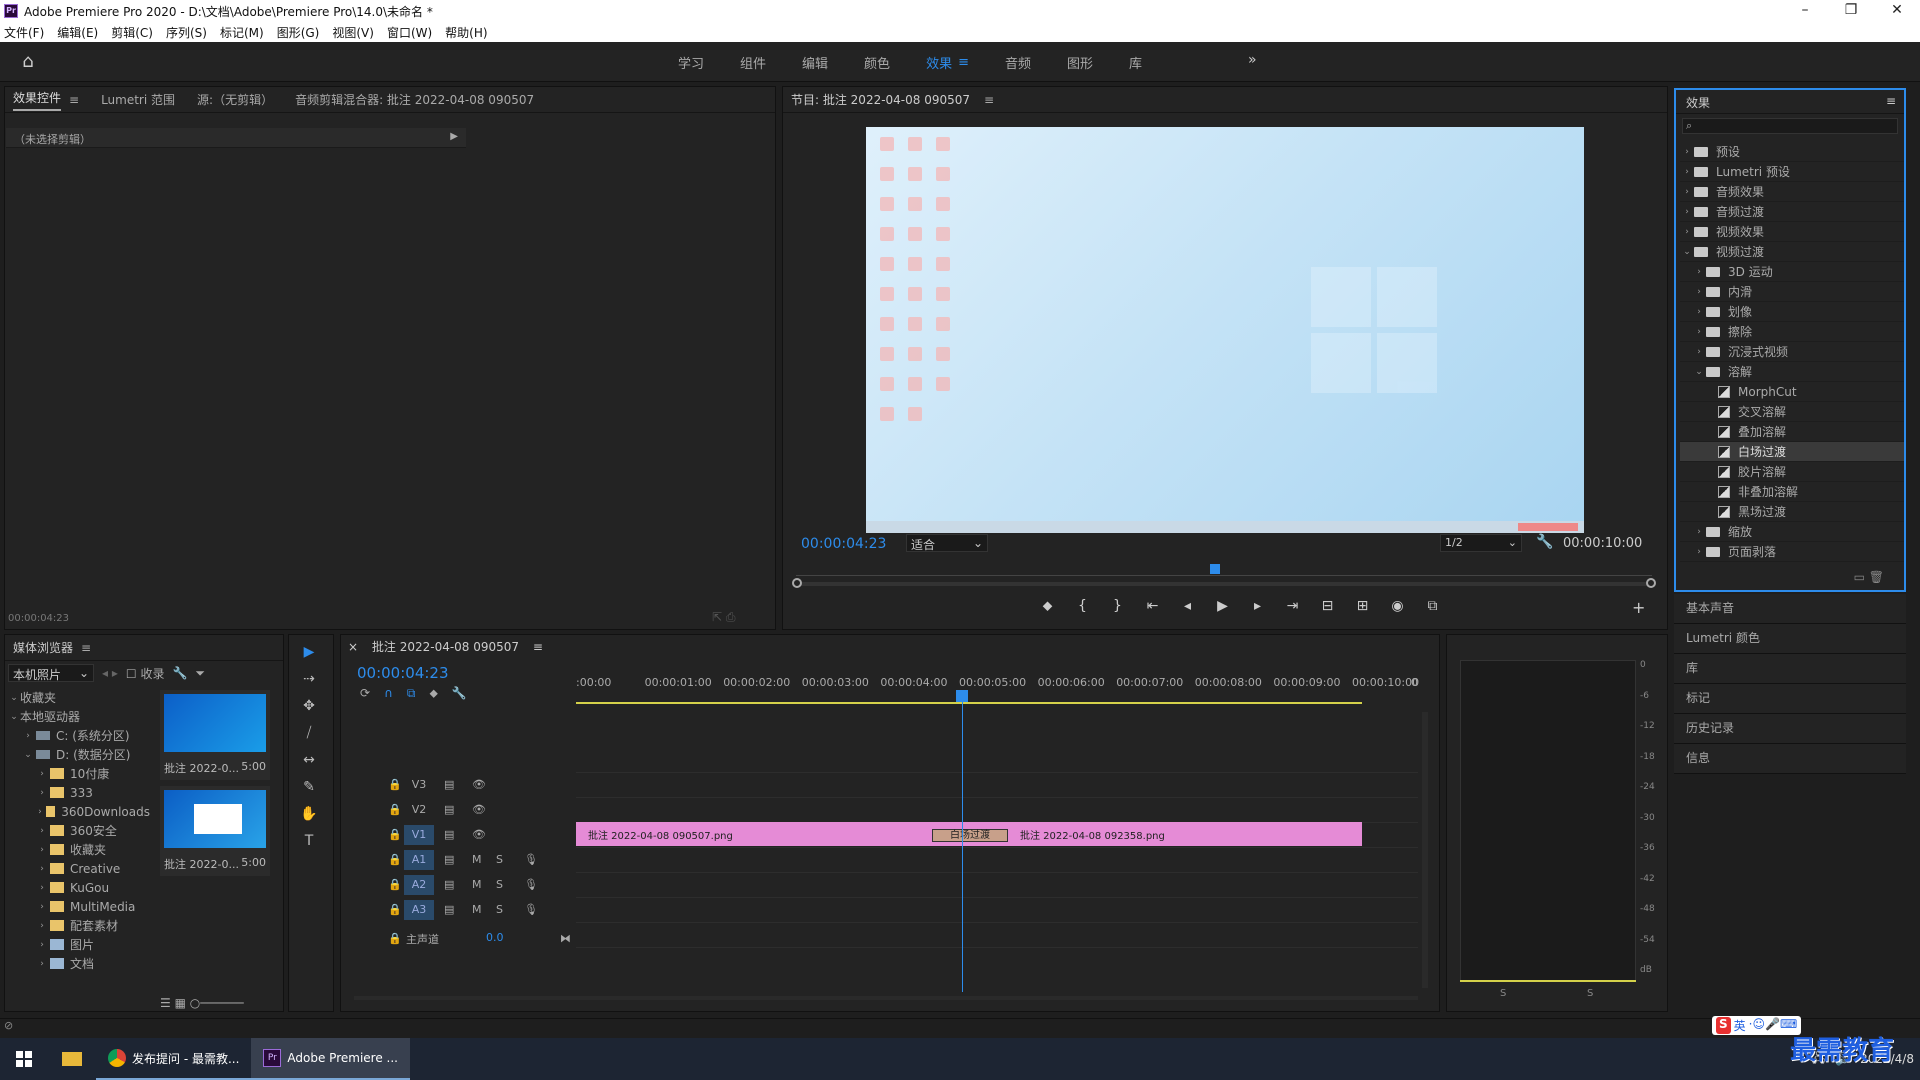 The image size is (1920, 1080). What do you see at coordinates (1790, 609) in the screenshot?
I see `panel-essential-sound: 基本声音` at bounding box center [1790, 609].